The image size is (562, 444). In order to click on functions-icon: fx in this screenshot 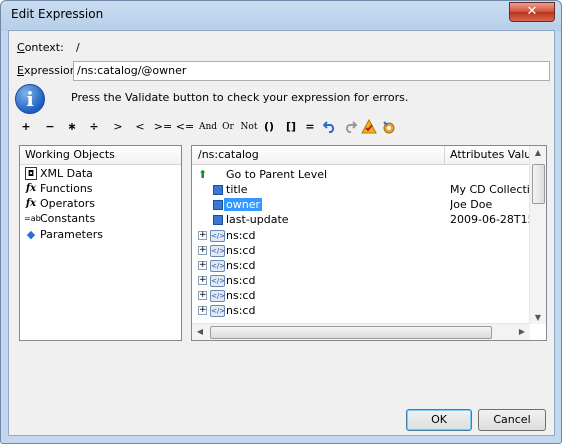, I will do `click(31, 188)`.